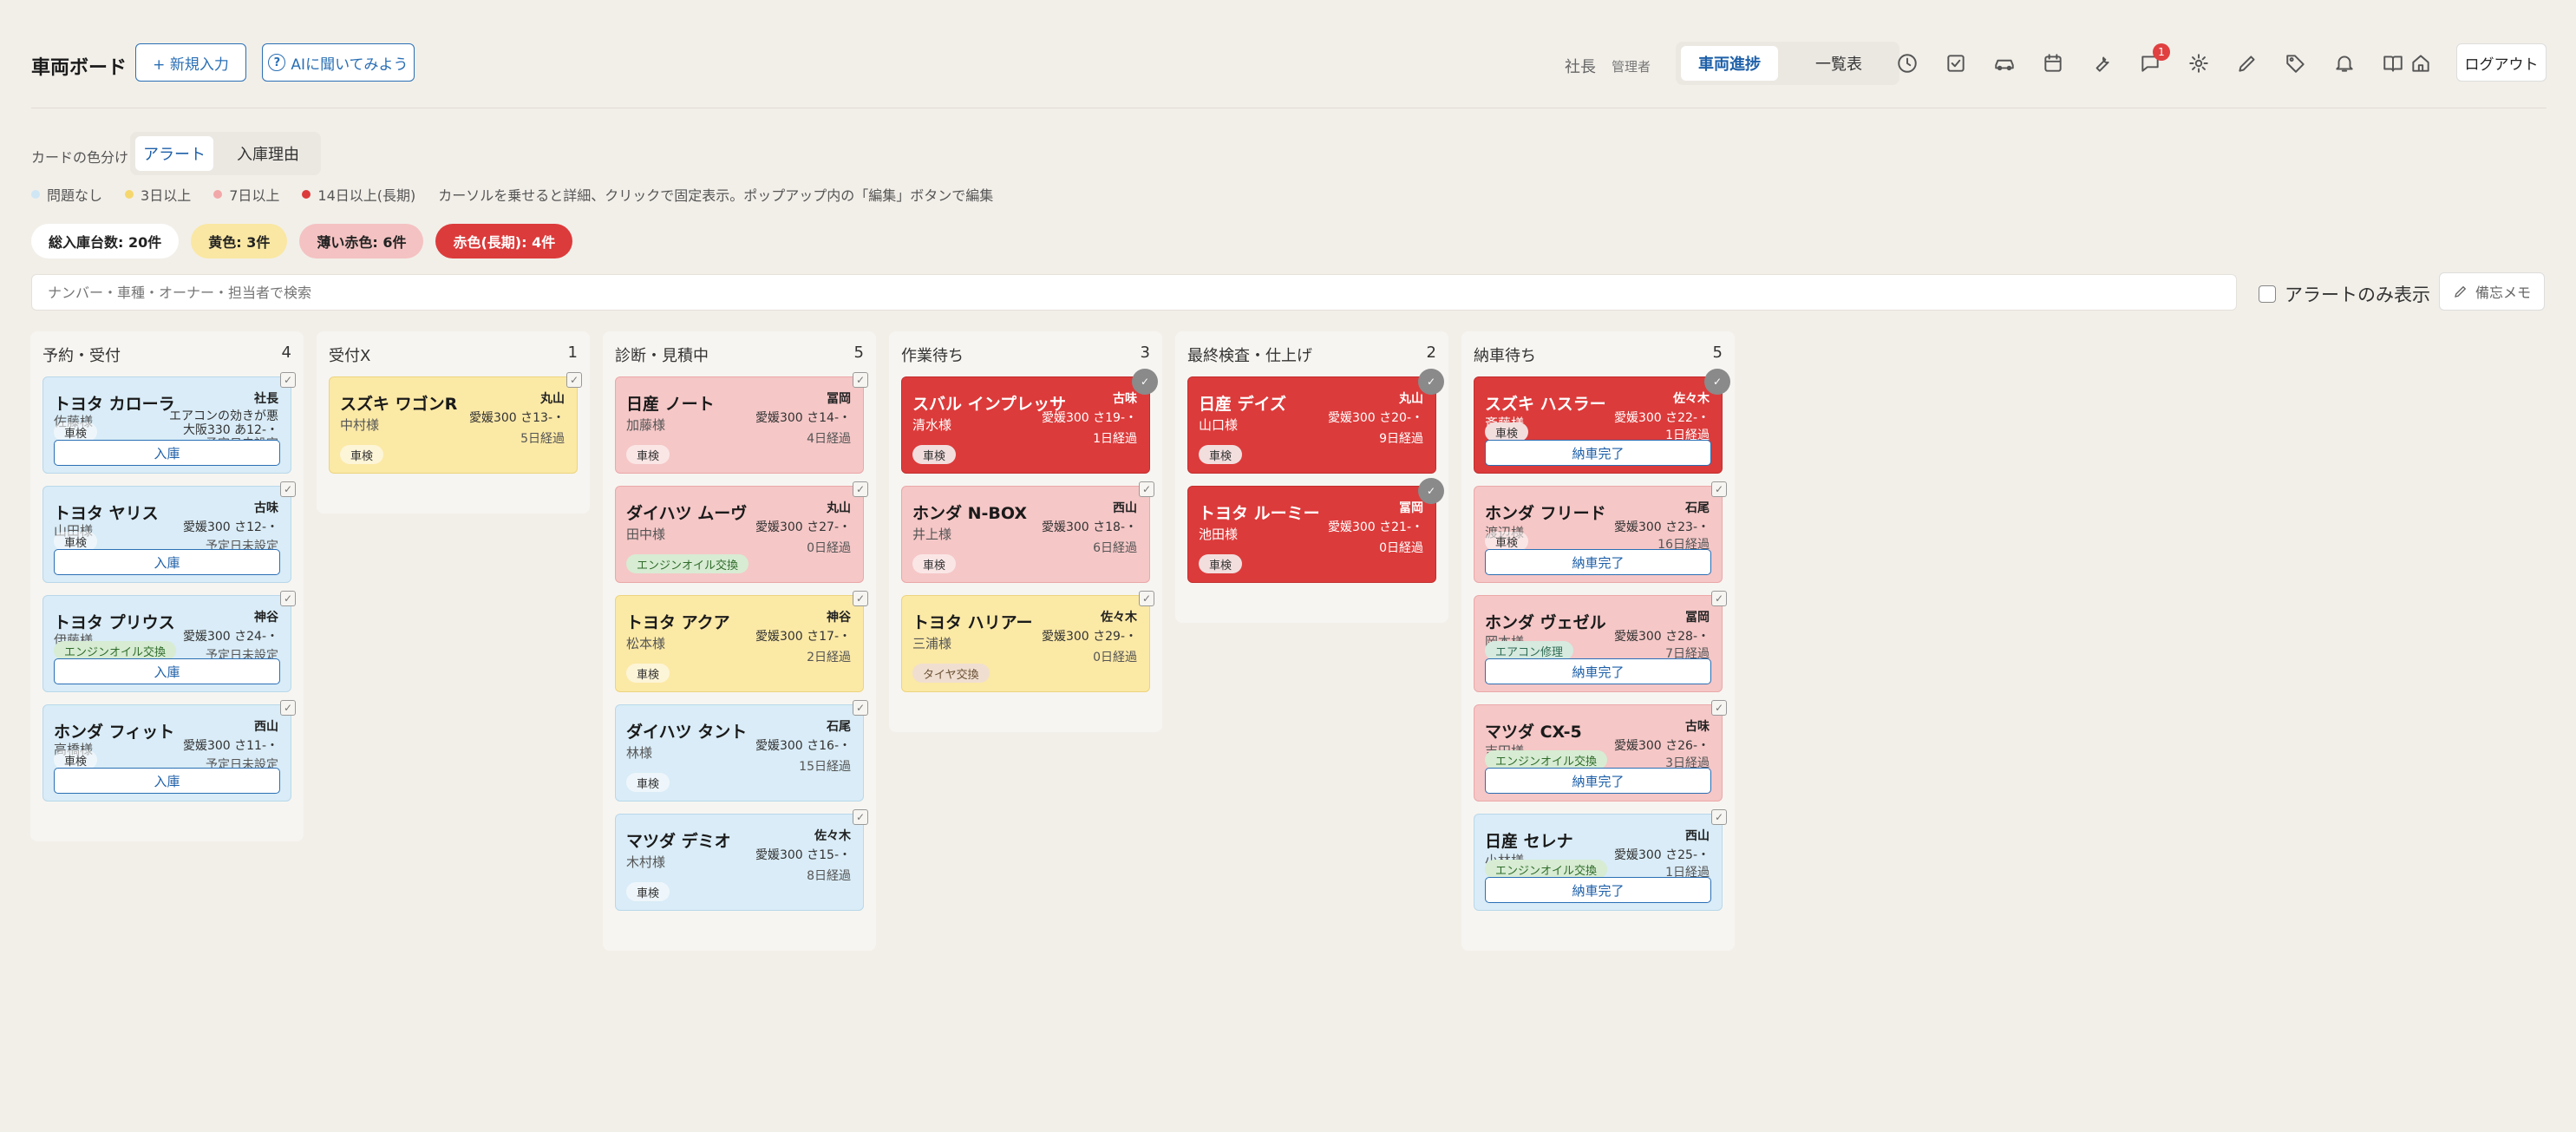 The height and width of the screenshot is (1132, 2576). What do you see at coordinates (2421, 63) in the screenshot?
I see `home-icon` at bounding box center [2421, 63].